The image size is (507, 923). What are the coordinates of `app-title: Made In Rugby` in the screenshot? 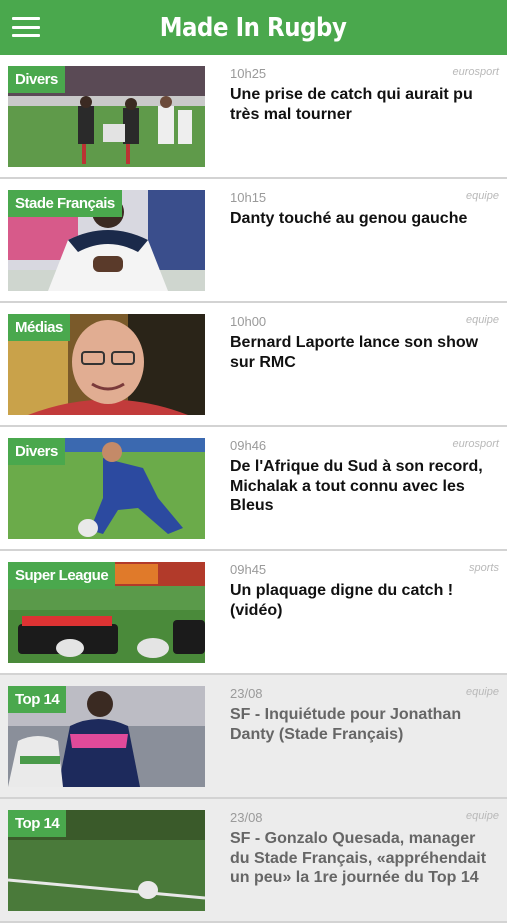 It's located at (253, 27).